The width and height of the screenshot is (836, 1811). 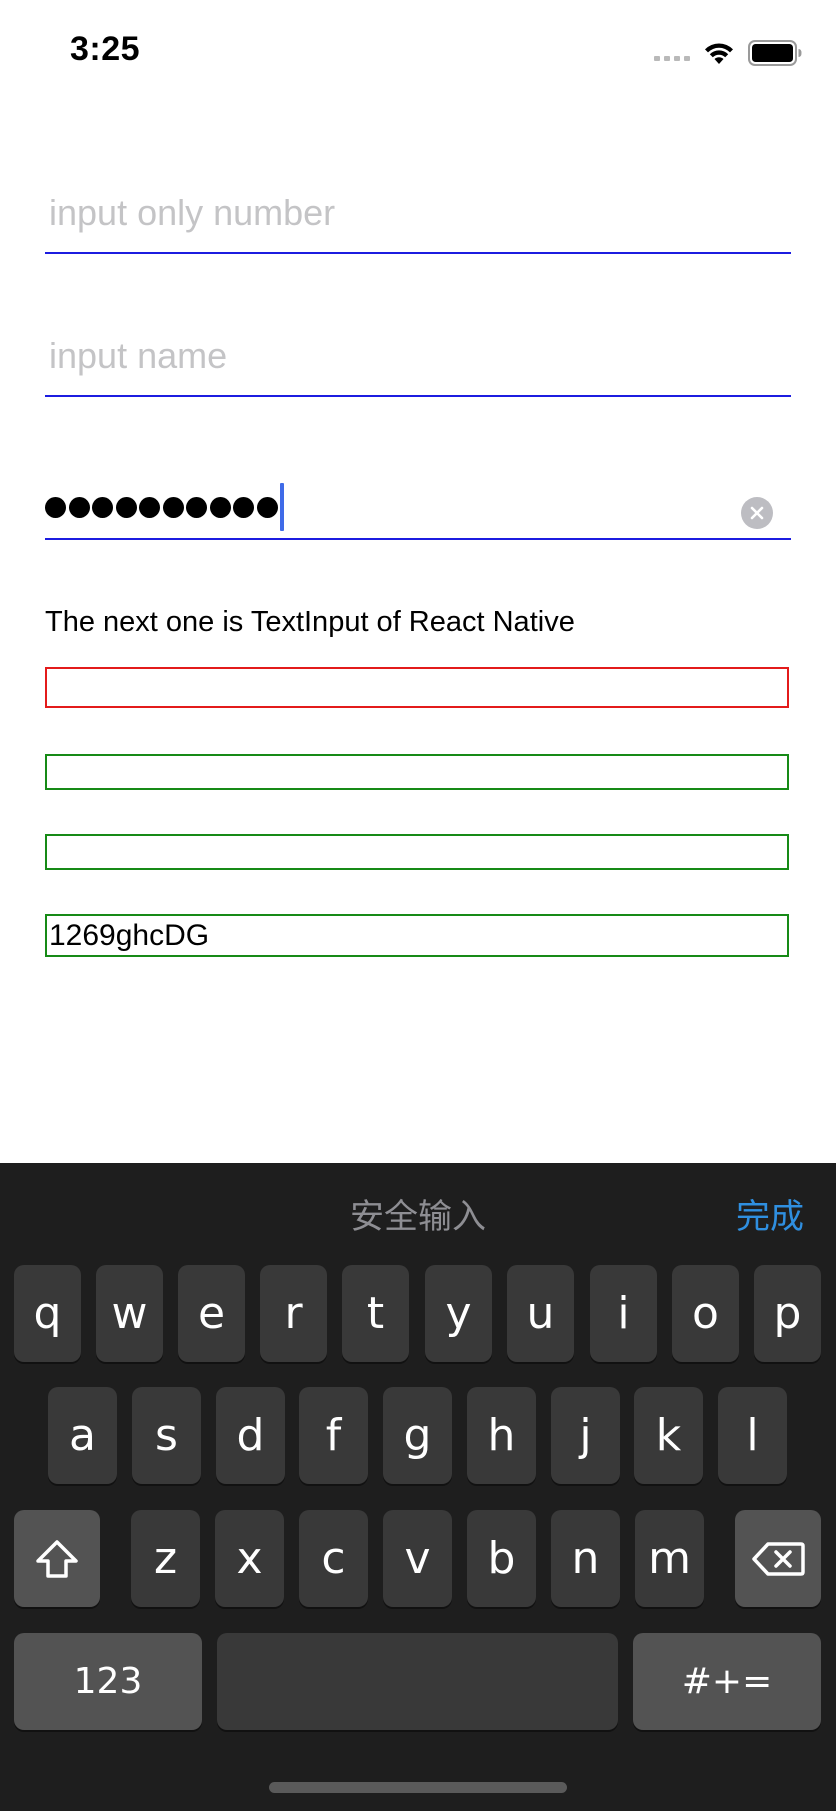 I want to click on status-icons, so click(x=728, y=53).